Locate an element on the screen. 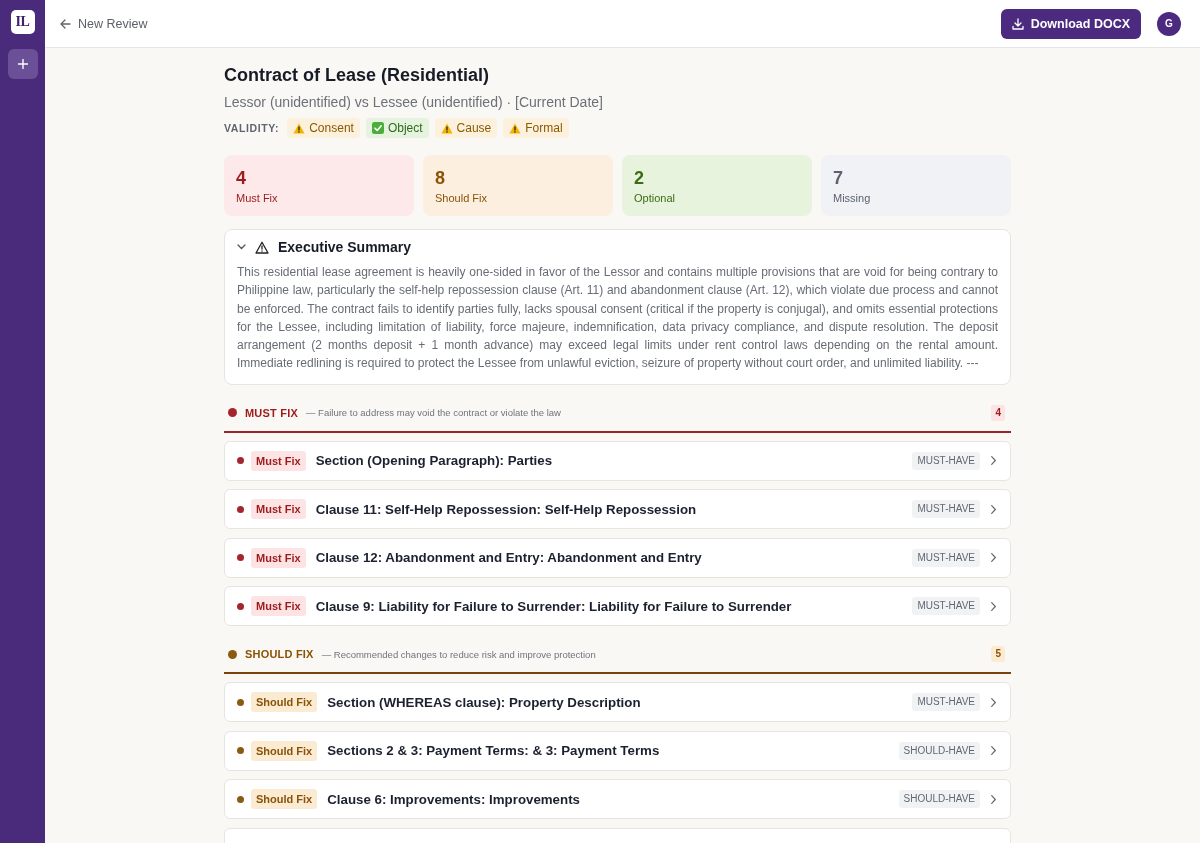 This screenshot has height=843, width=1200. validity-chip: Cause is located at coordinates (466, 128).